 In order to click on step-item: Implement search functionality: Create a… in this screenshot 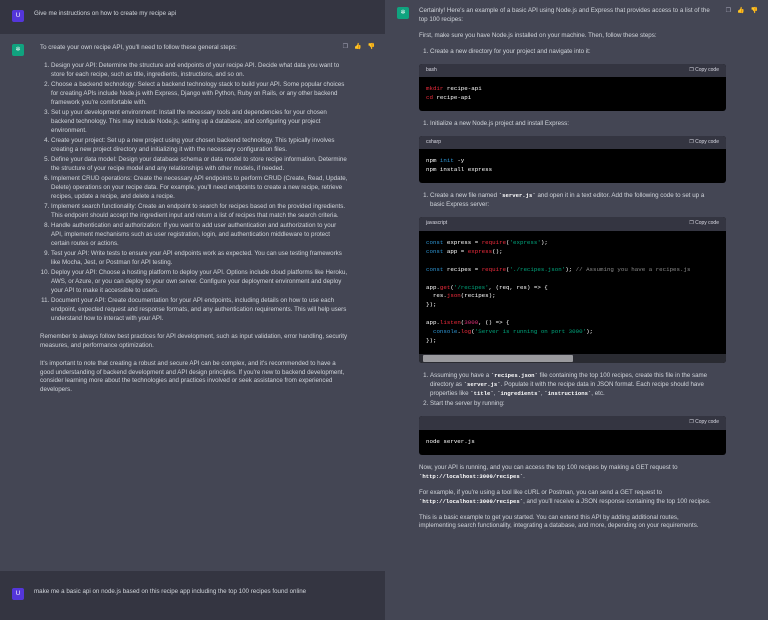, I will do `click(200, 212)`.